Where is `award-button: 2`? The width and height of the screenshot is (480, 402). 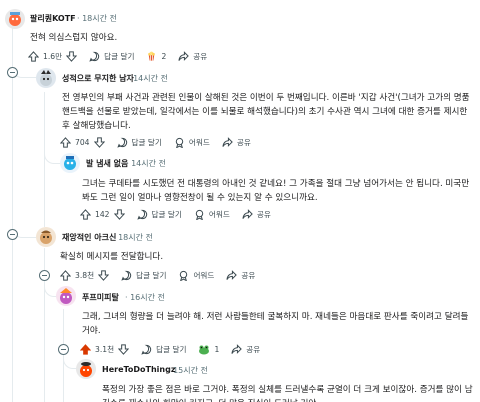 award-button: 2 is located at coordinates (156, 56).